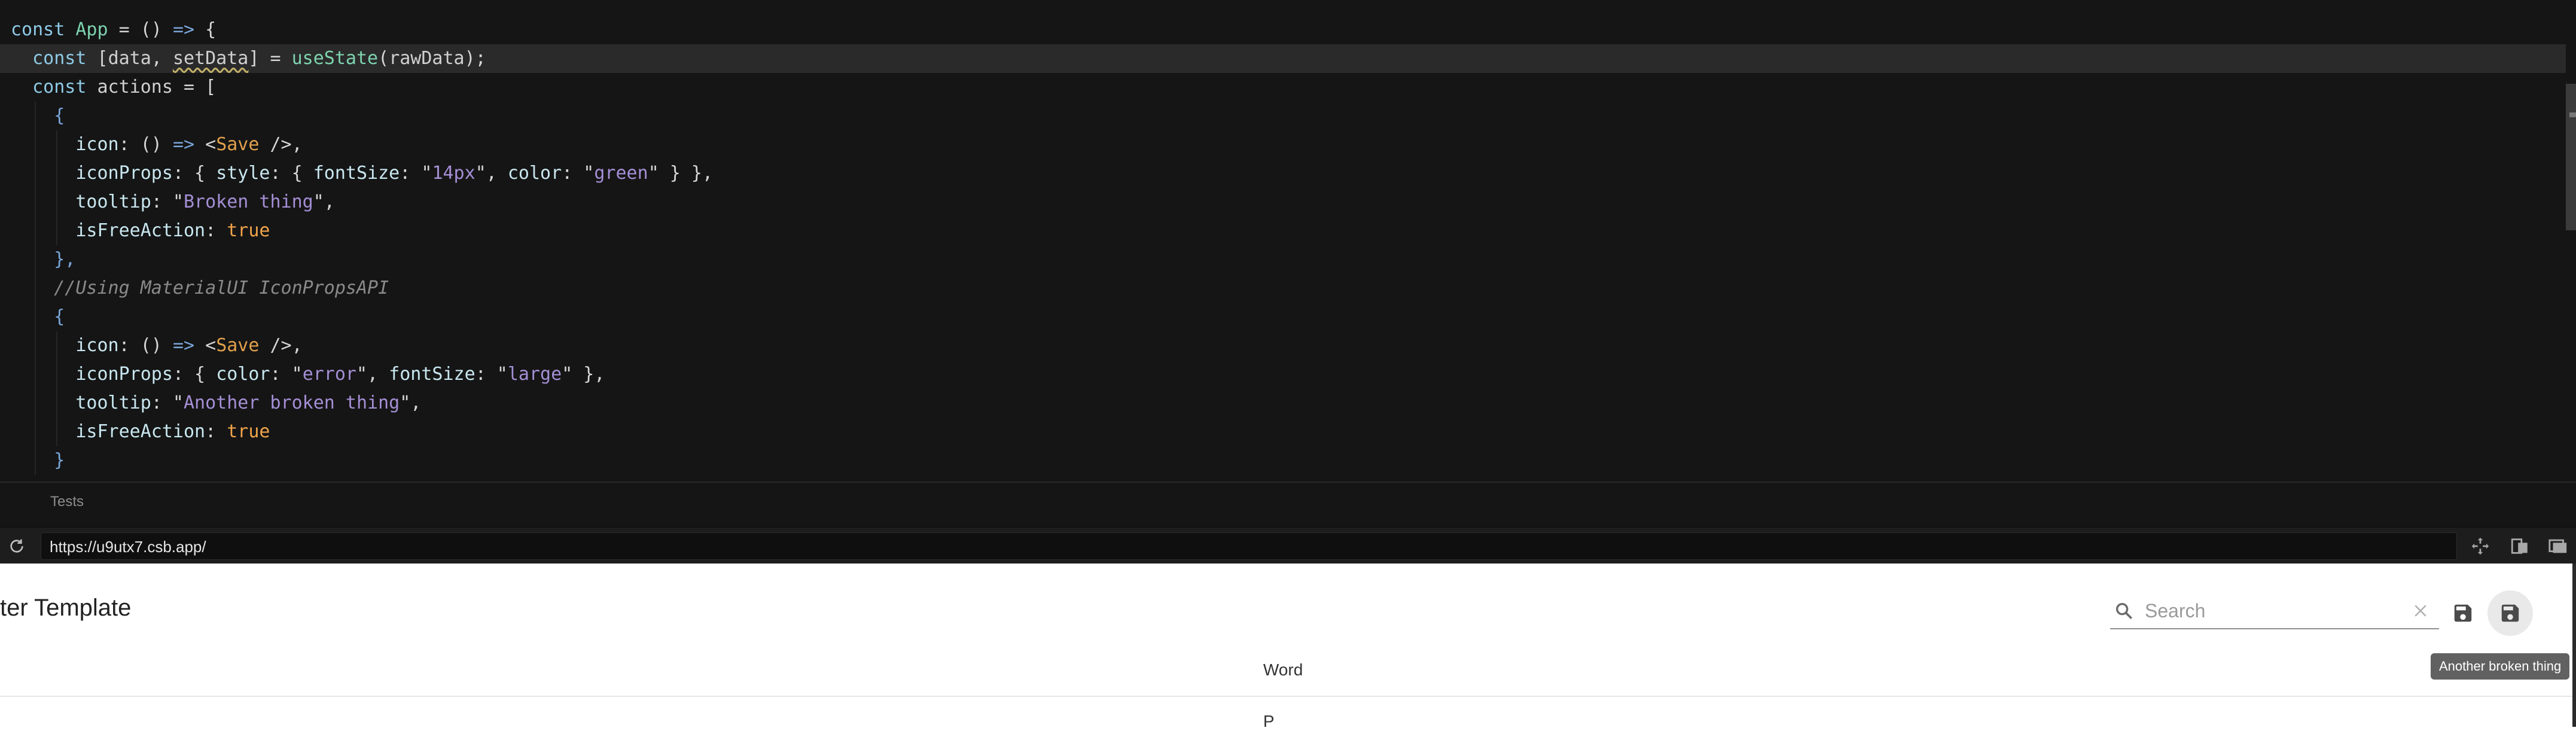 This screenshot has height=731, width=2576. What do you see at coordinates (65, 345) in the screenshot?
I see `code-token: icon` at bounding box center [65, 345].